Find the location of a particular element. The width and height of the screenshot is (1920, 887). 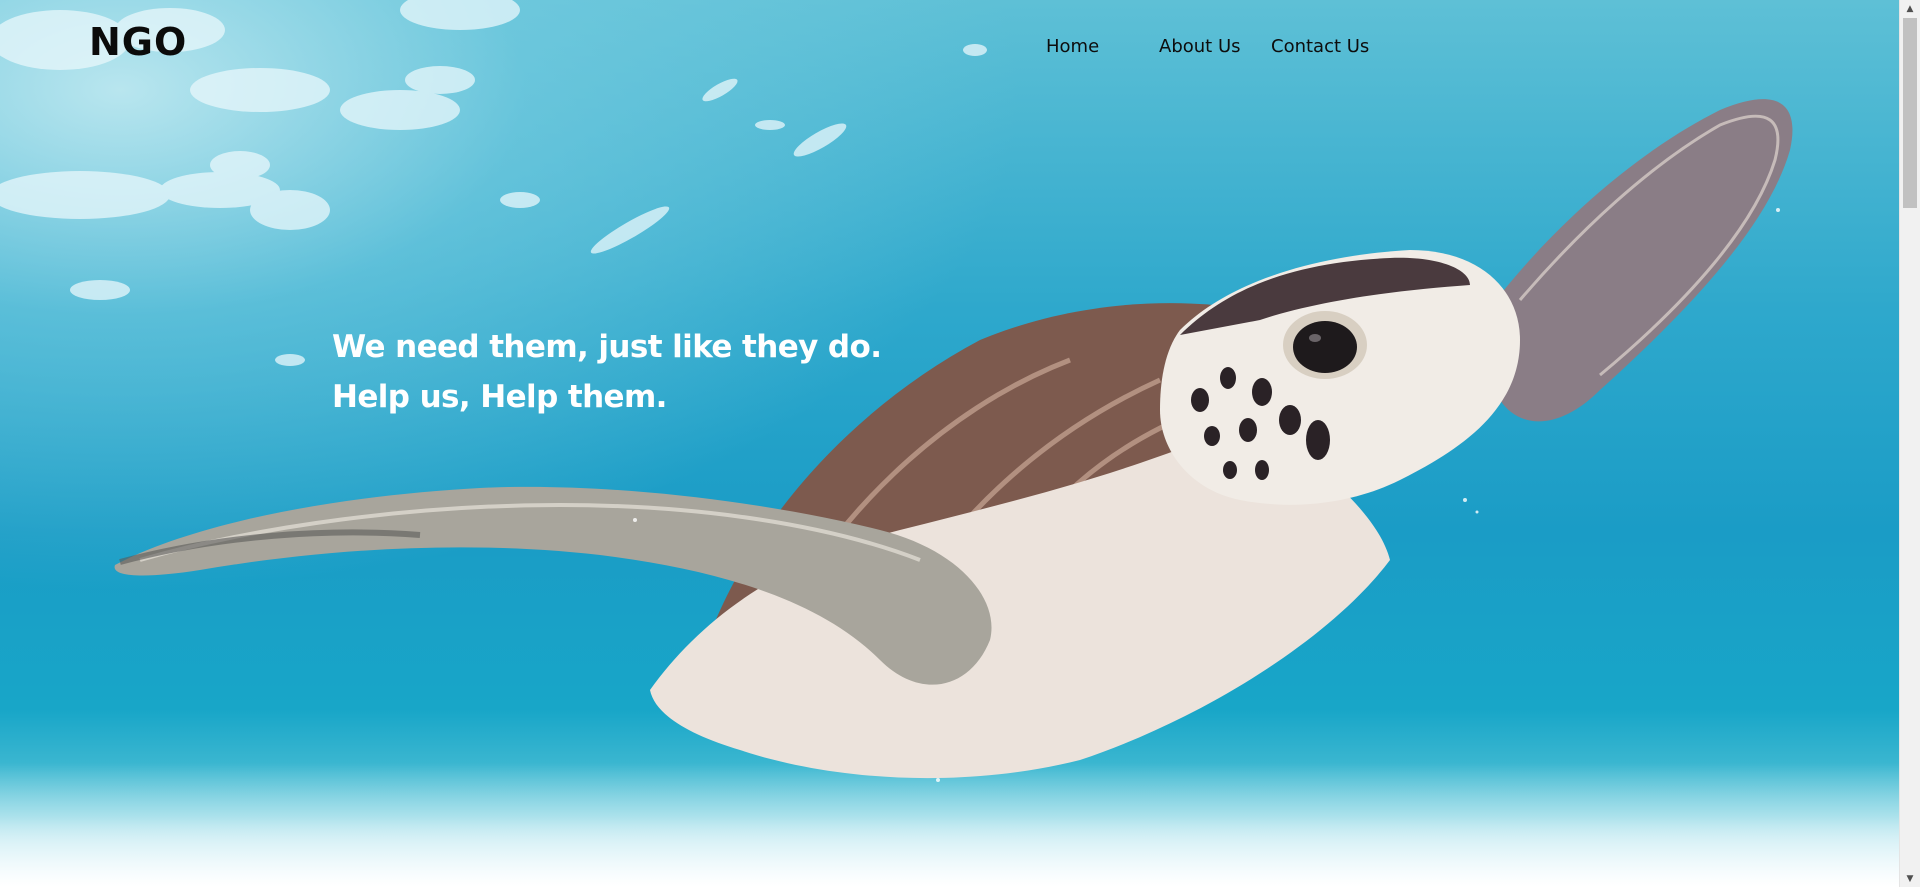

nav-link-contact-us: Contact Us is located at coordinates (1320, 46).